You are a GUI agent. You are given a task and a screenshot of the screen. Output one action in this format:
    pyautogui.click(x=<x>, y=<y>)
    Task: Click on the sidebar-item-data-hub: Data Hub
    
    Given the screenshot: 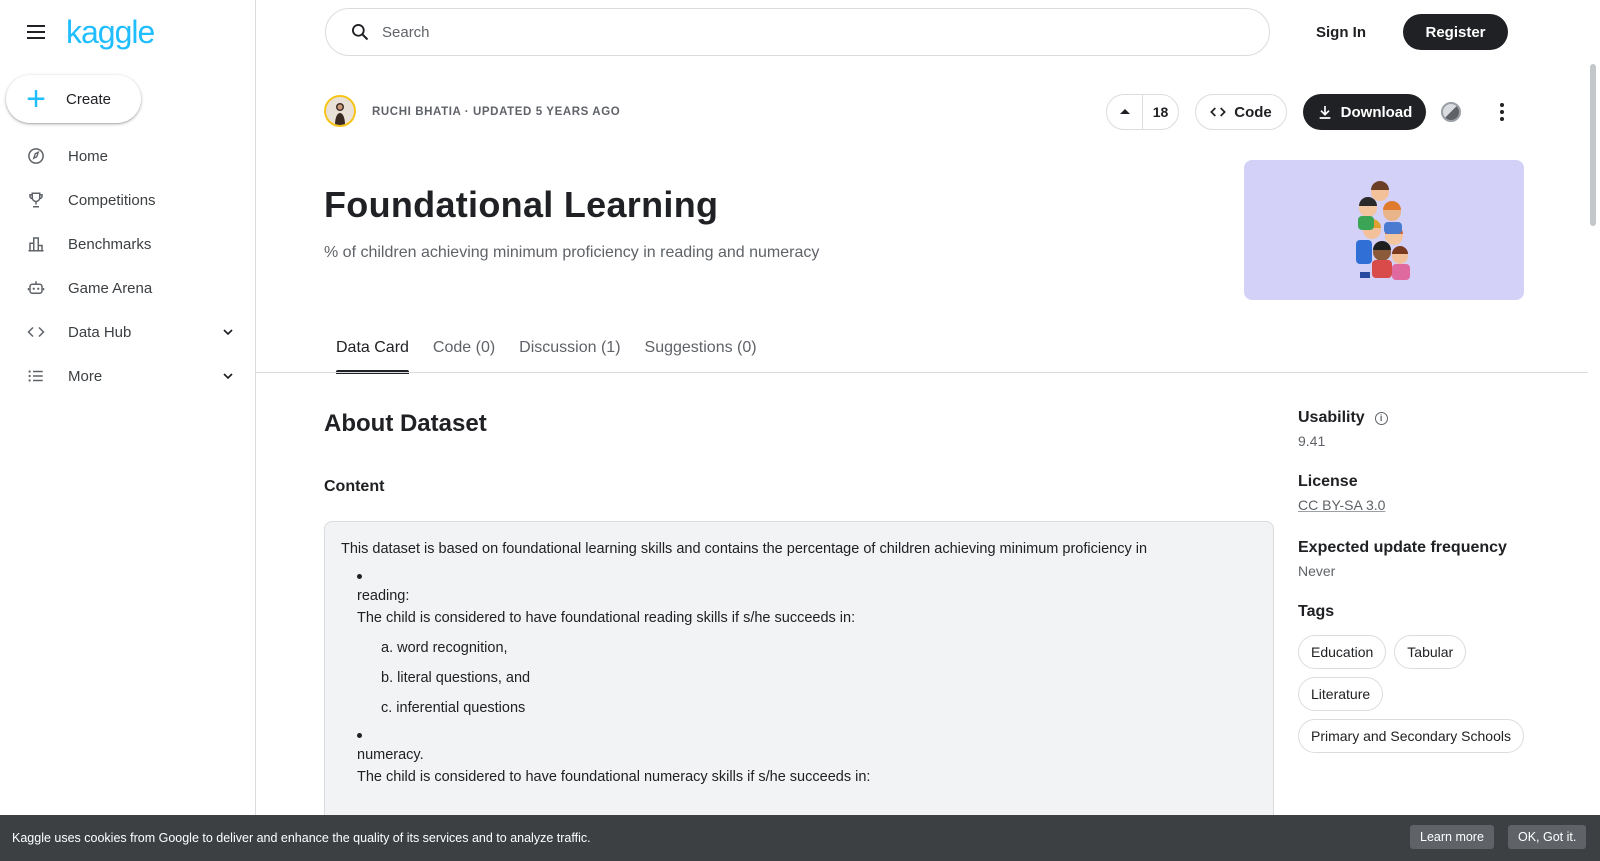 What is the action you would take?
    pyautogui.click(x=128, y=332)
    